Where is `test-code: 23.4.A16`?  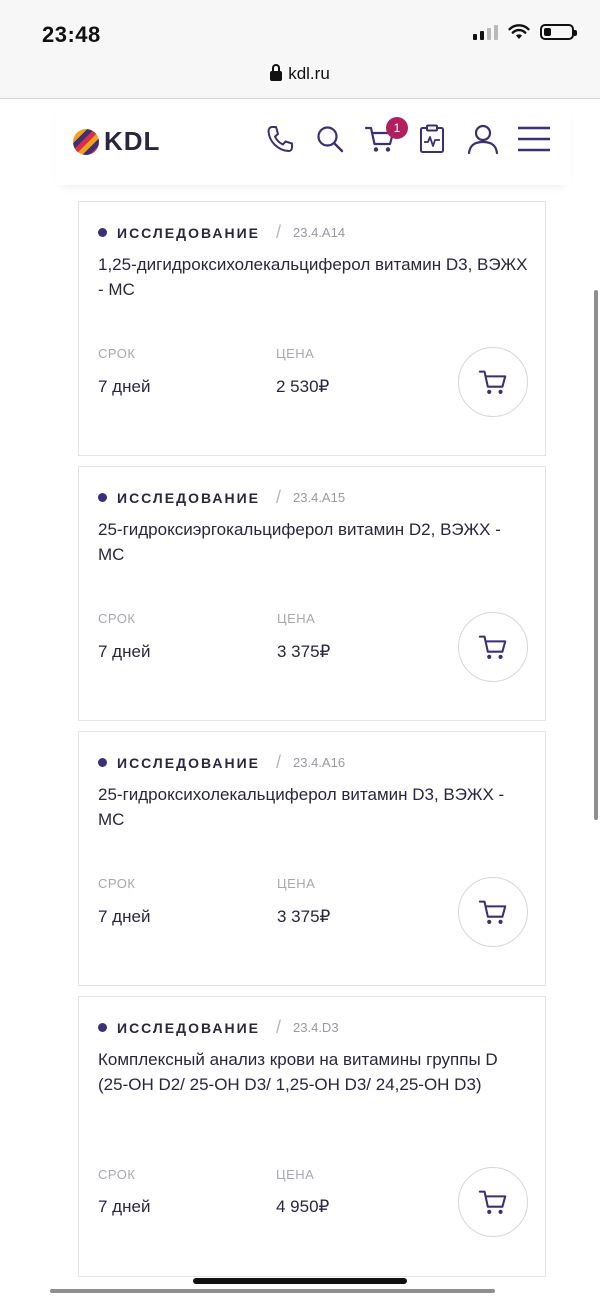
test-code: 23.4.A16 is located at coordinates (319, 762).